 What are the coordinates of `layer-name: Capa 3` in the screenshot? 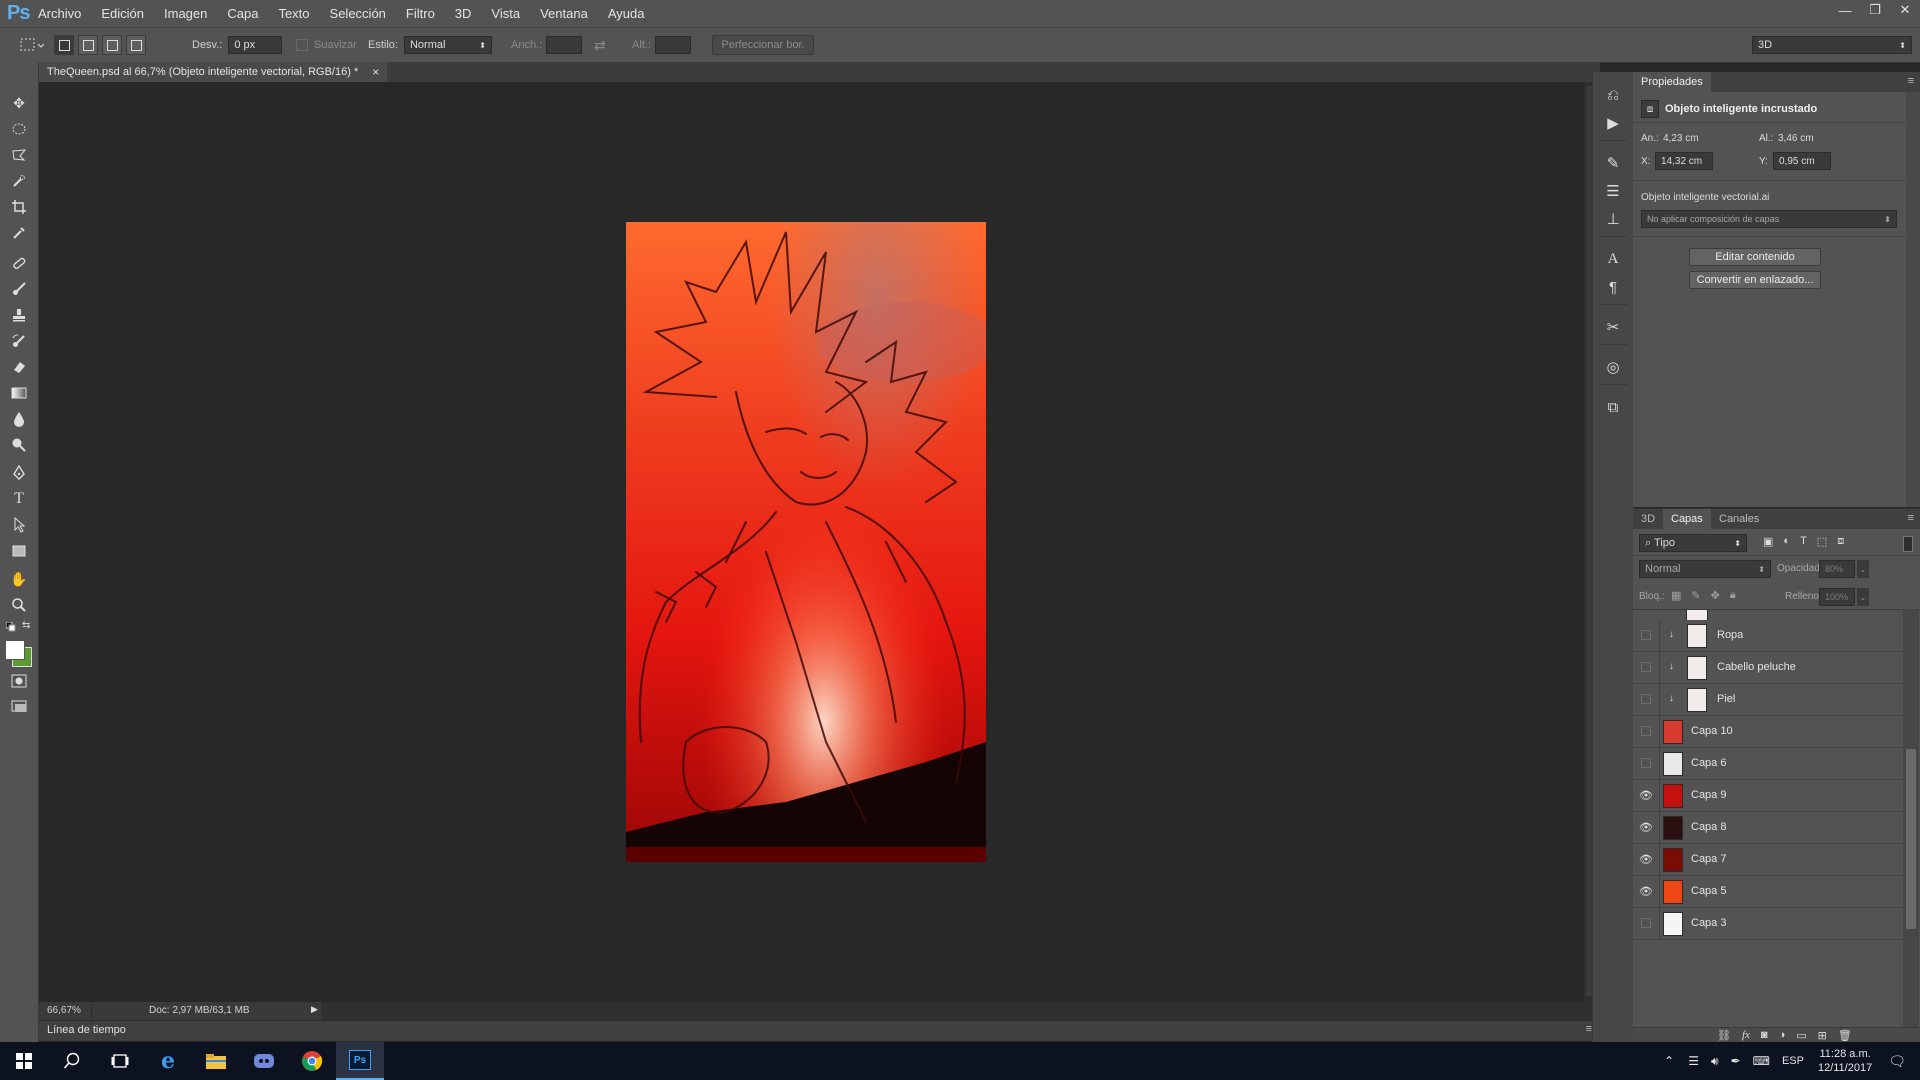 It's located at (1708, 923).